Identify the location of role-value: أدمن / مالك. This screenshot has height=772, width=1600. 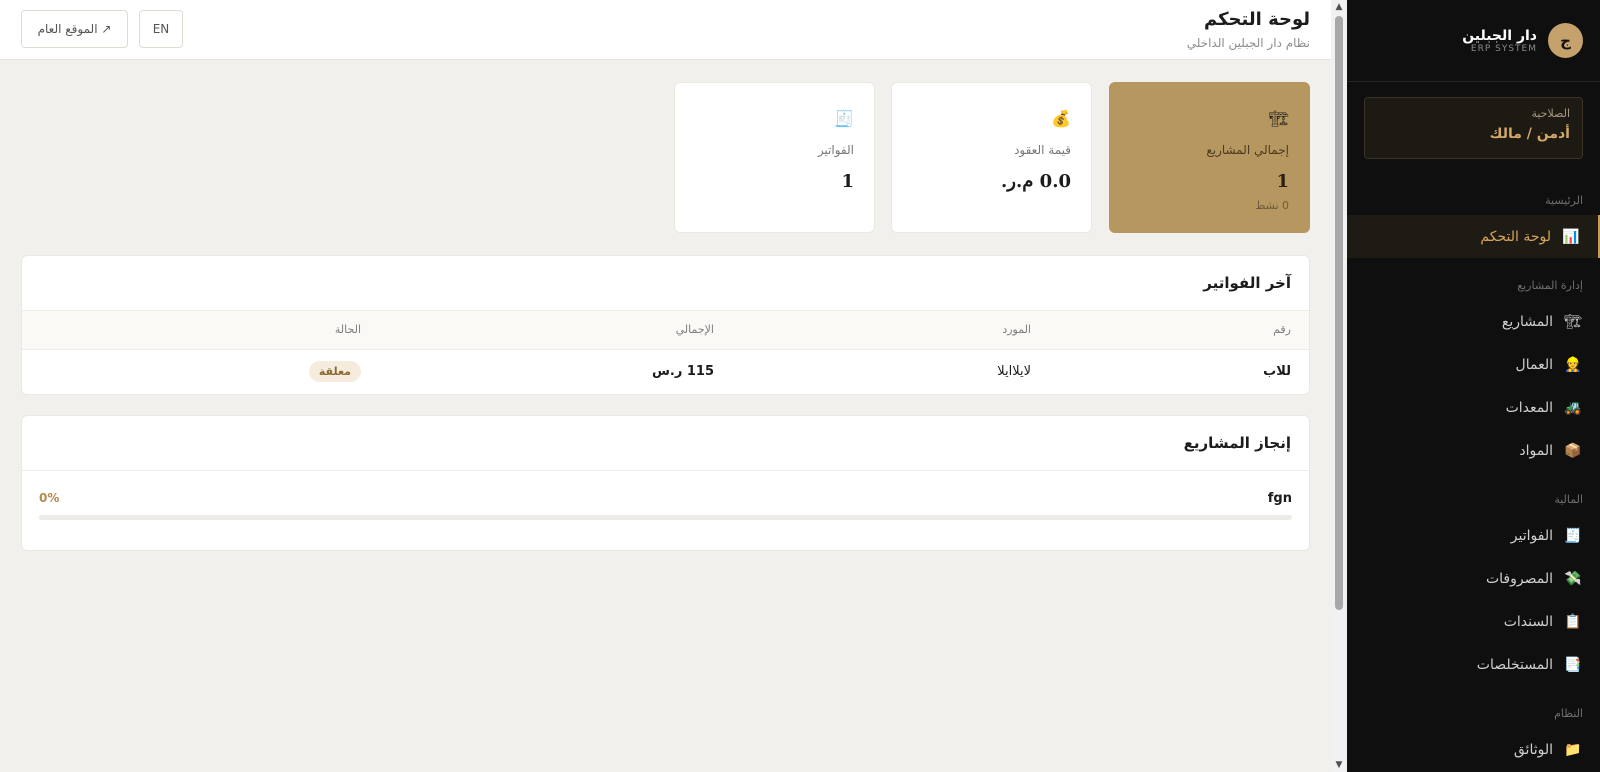
(1529, 134).